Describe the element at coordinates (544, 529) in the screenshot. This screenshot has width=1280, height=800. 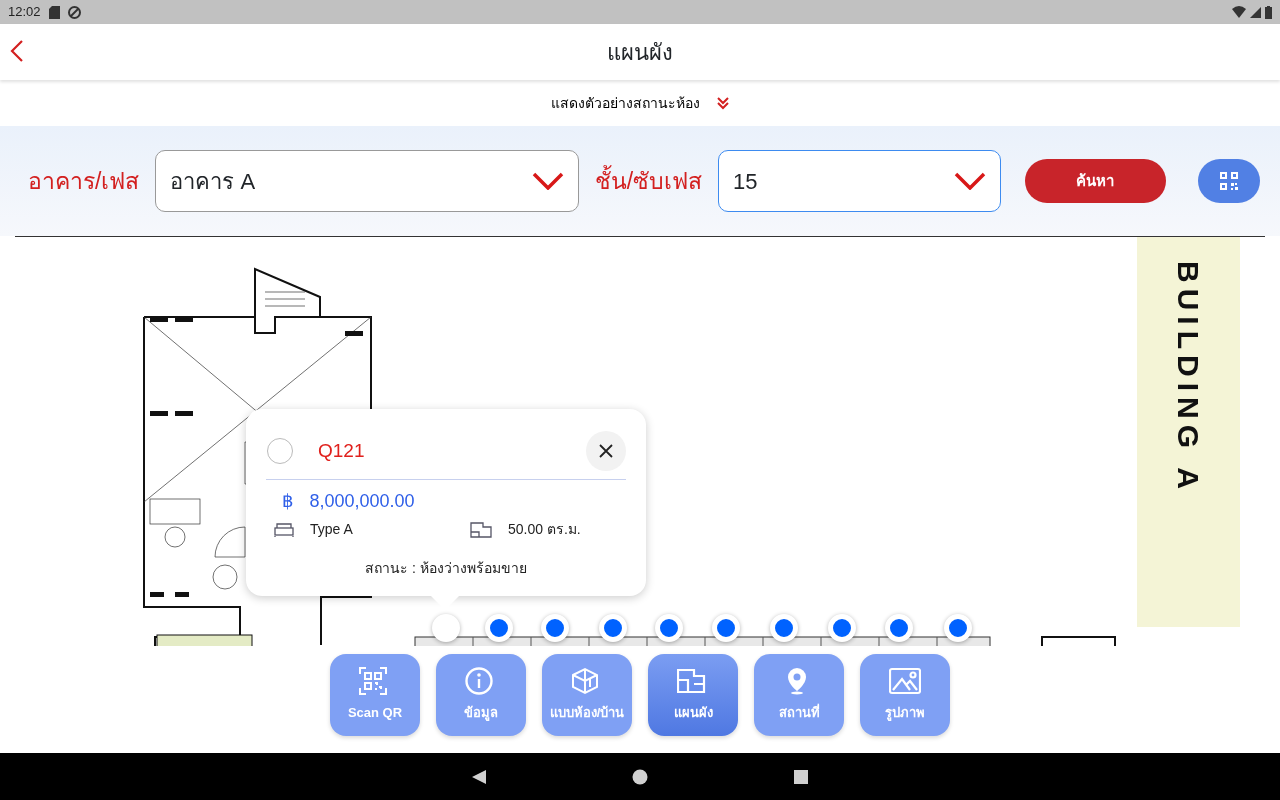
I see `unit-area: 50.00 ตร.ม.` at that location.